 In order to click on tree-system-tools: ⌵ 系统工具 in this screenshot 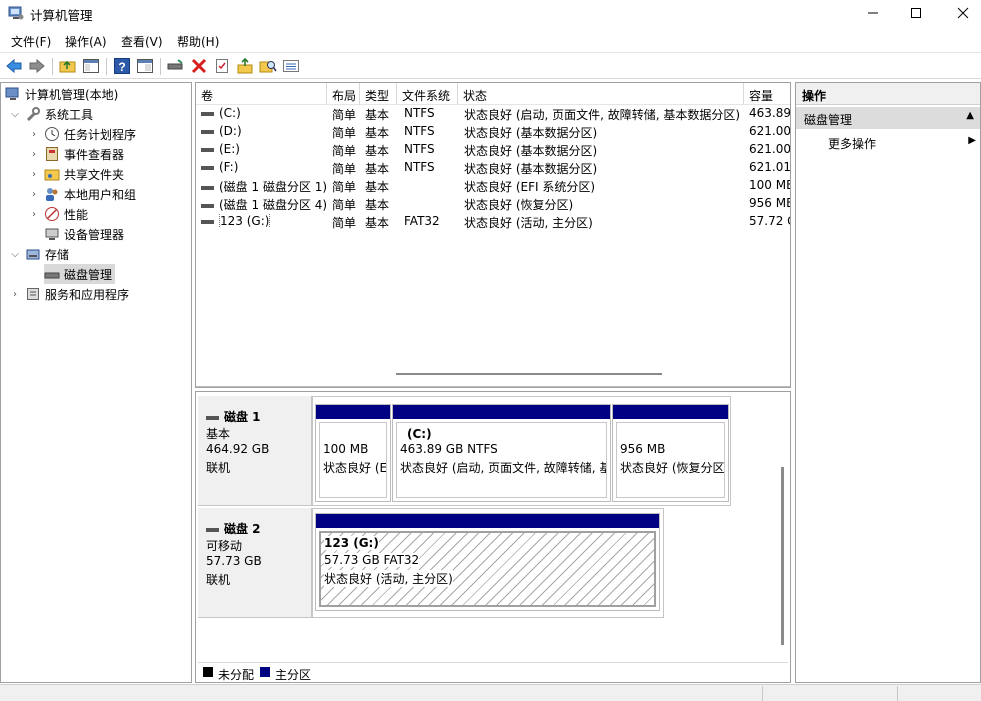, I will do `click(51, 114)`.